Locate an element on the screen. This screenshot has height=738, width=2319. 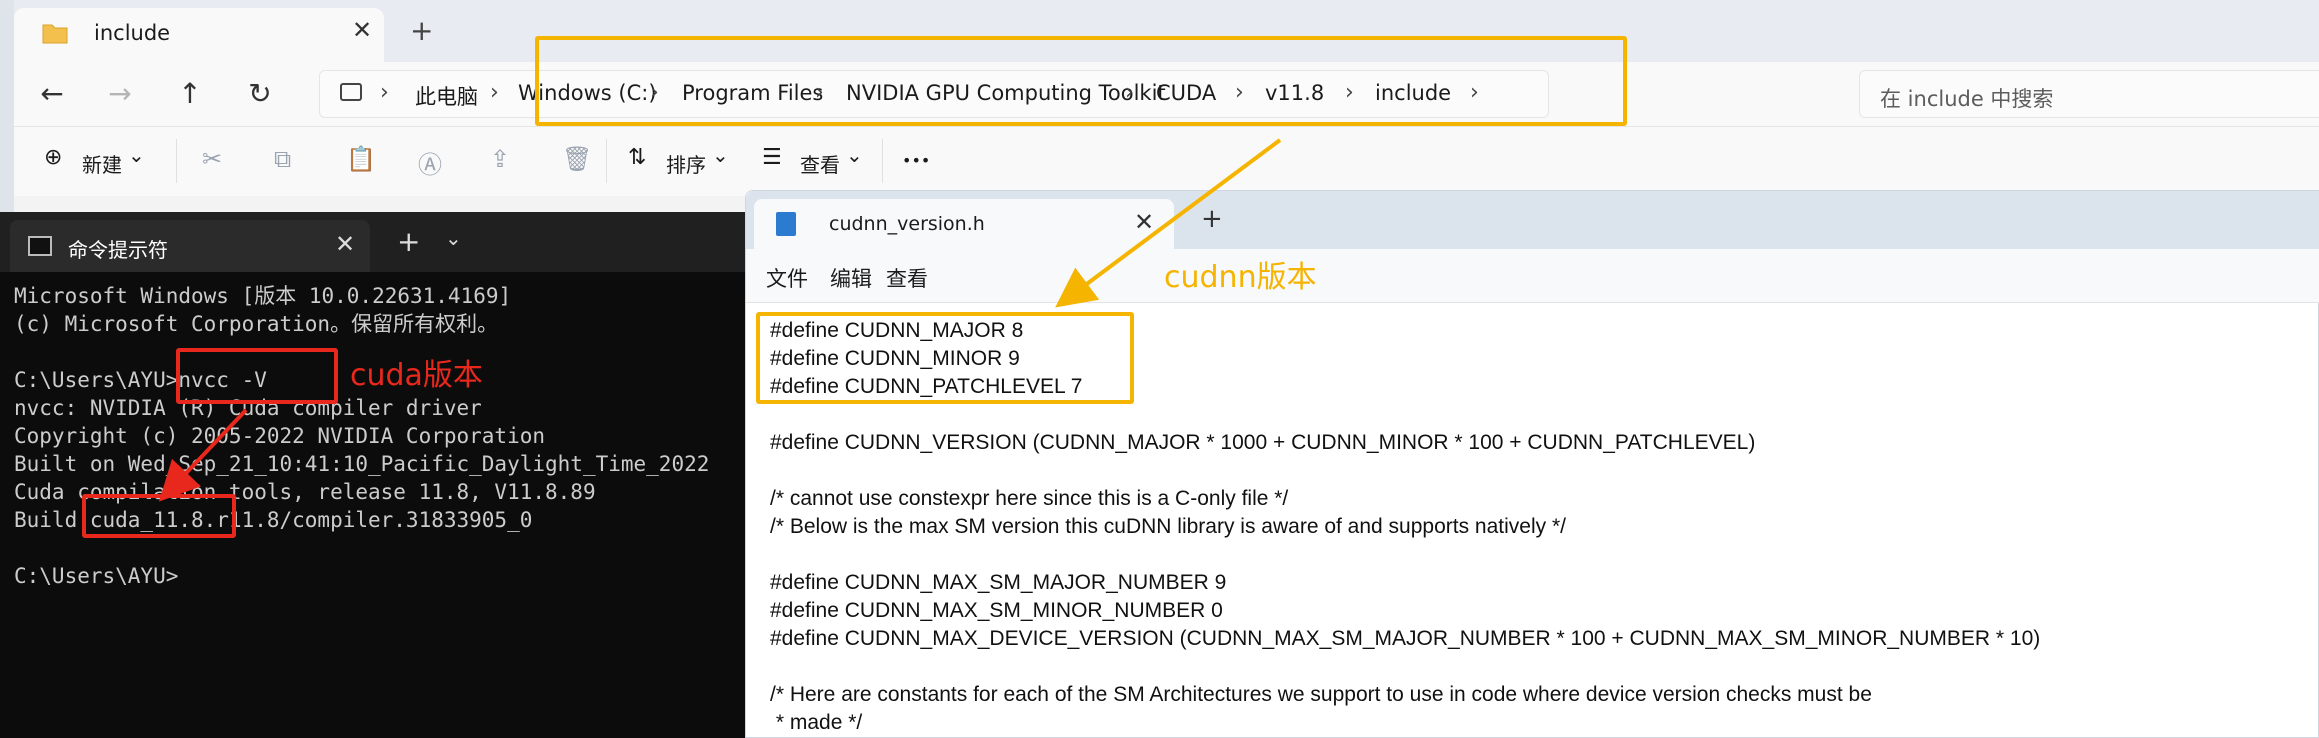
view-button: 查看 is located at coordinates (820, 163).